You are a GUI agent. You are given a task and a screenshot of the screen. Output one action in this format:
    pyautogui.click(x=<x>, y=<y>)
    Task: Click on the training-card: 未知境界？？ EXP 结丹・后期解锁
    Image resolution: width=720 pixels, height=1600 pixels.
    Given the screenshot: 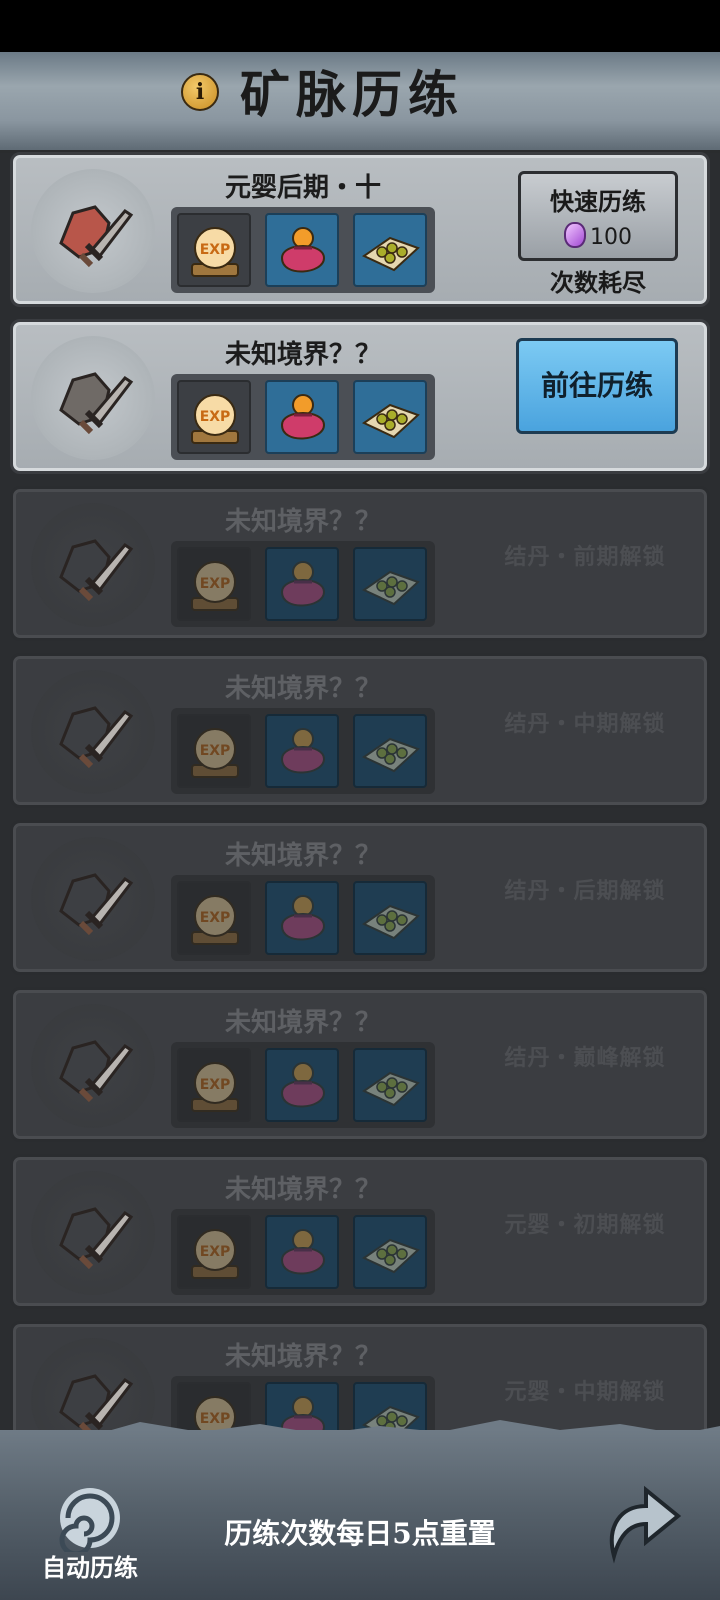 What is the action you would take?
    pyautogui.click(x=360, y=897)
    